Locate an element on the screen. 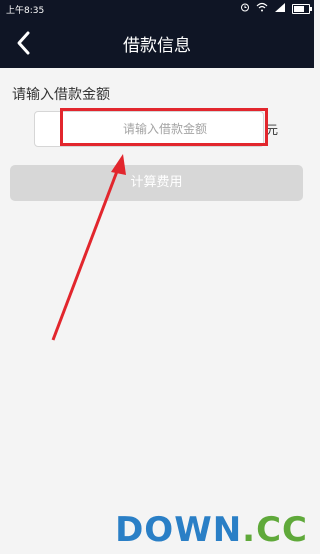  loan-amount-input is located at coordinates (165, 129).